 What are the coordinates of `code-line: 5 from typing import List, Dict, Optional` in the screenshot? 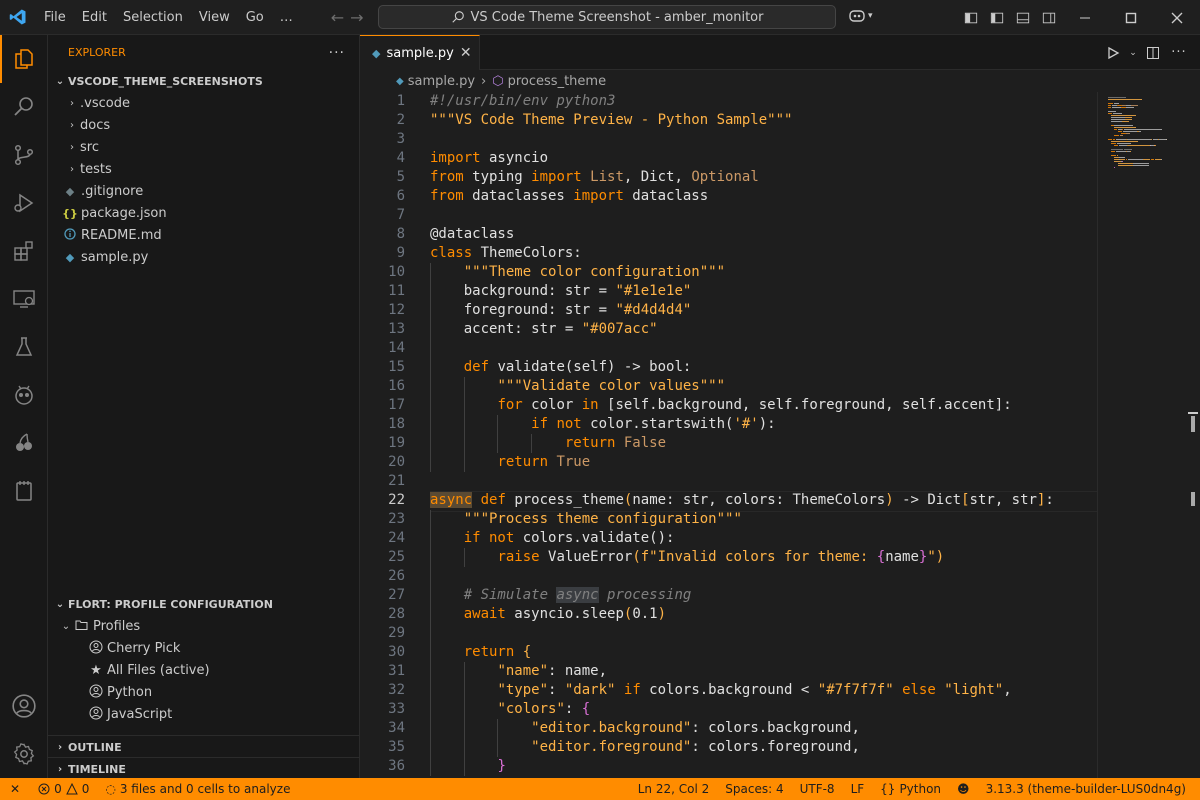 It's located at (728, 177).